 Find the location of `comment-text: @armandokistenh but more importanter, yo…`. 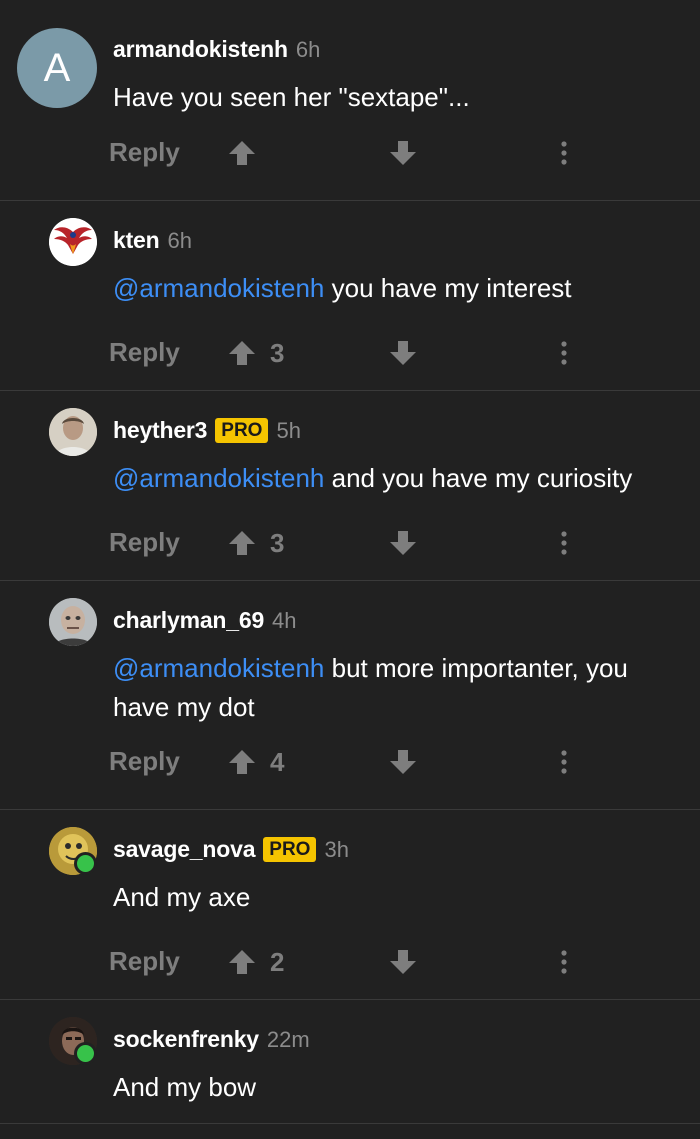

comment-text: @armandokistenh but more importanter, yo… is located at coordinates (395, 688).